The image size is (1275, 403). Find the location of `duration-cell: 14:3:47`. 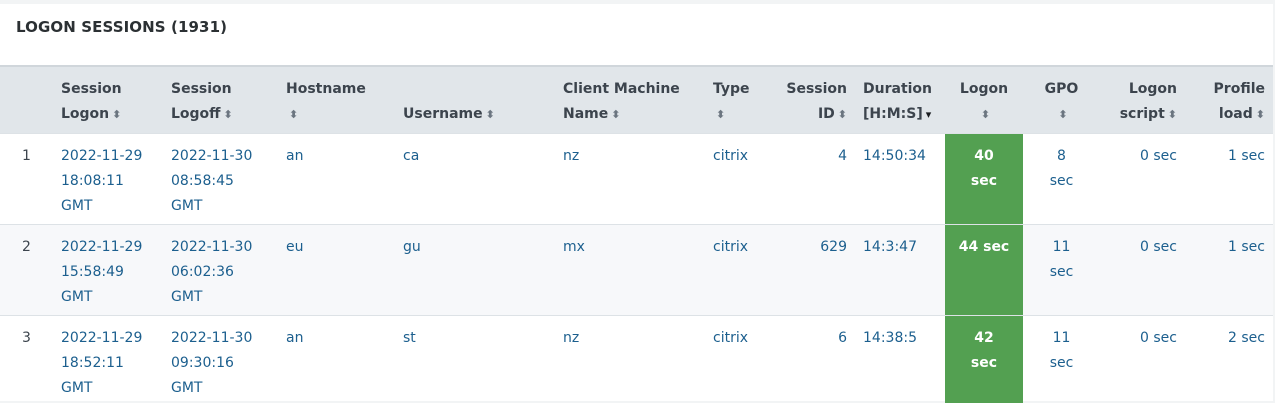

duration-cell: 14:3:47 is located at coordinates (900, 269).